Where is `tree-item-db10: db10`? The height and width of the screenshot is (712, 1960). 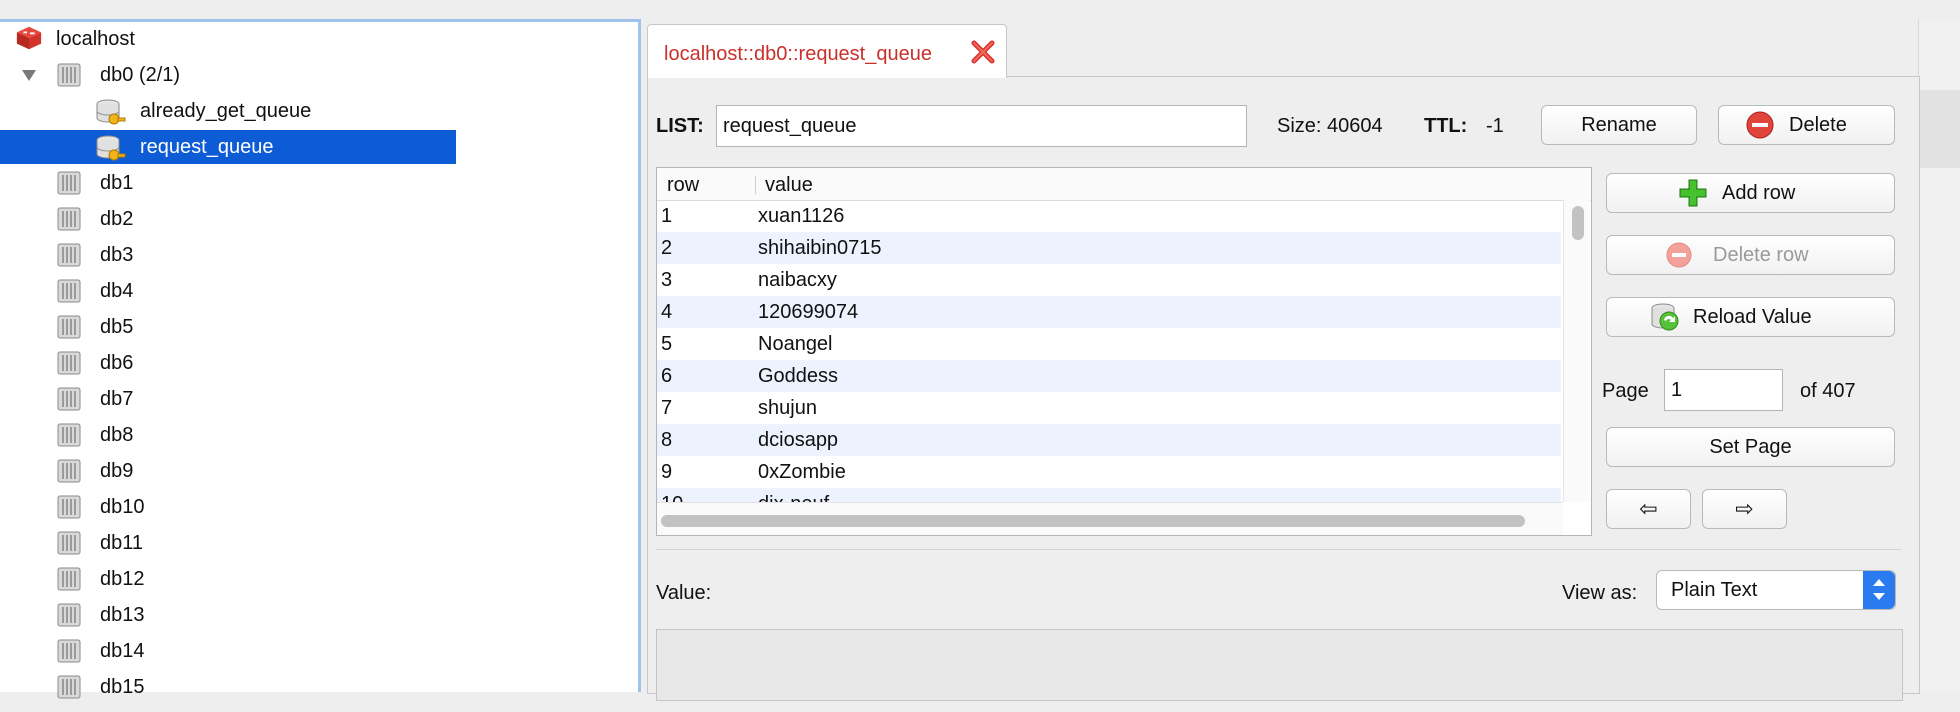
tree-item-db10: db10 is located at coordinates (300, 507).